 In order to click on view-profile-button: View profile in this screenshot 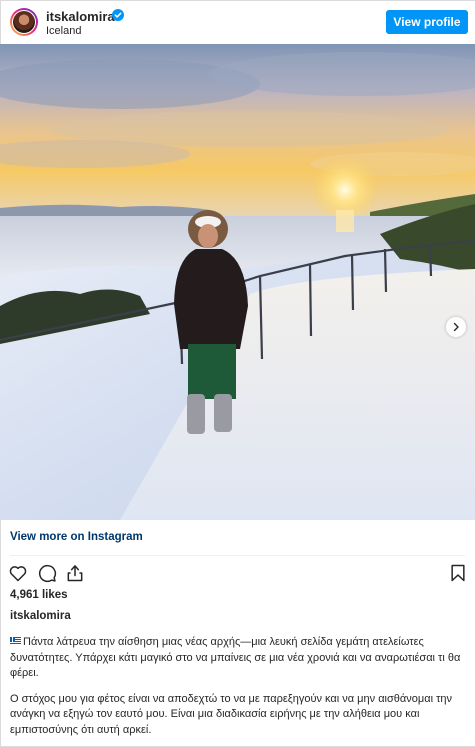, I will do `click(427, 22)`.